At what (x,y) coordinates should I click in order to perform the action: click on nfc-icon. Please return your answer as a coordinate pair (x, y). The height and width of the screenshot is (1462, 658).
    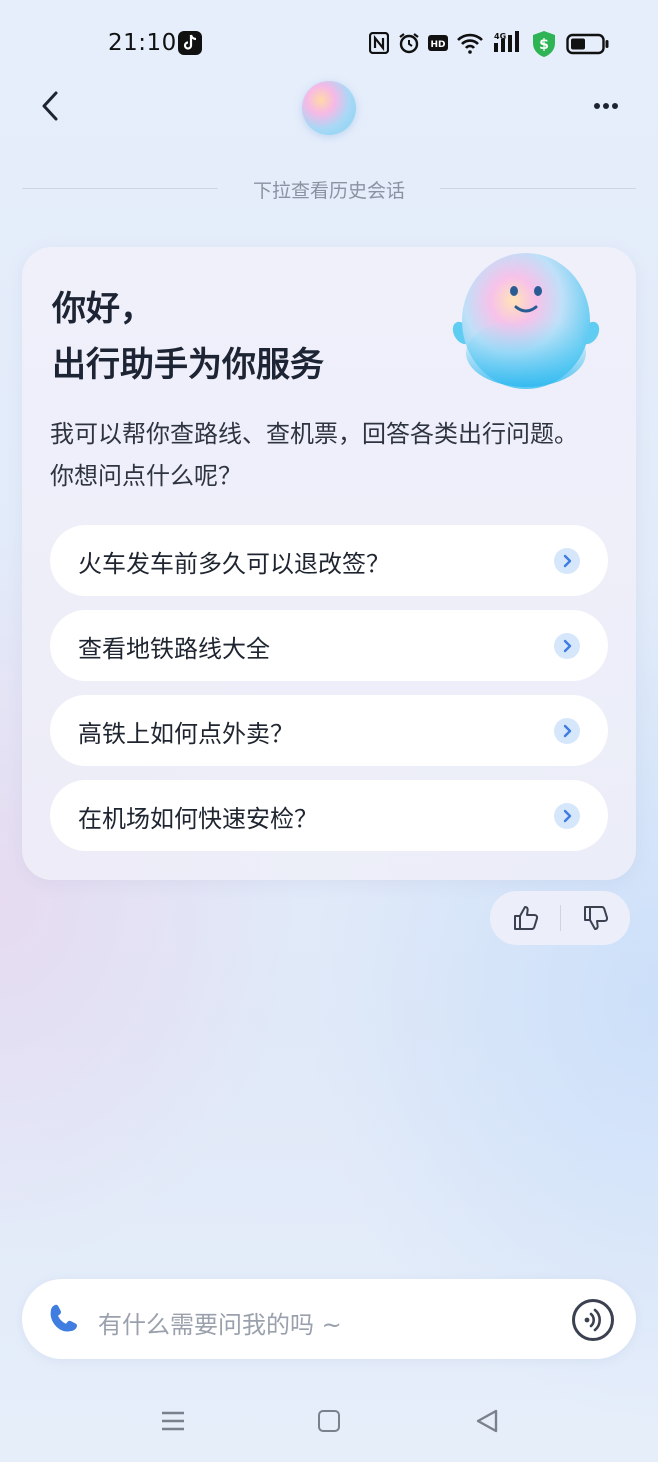
    Looking at the image, I should click on (379, 43).